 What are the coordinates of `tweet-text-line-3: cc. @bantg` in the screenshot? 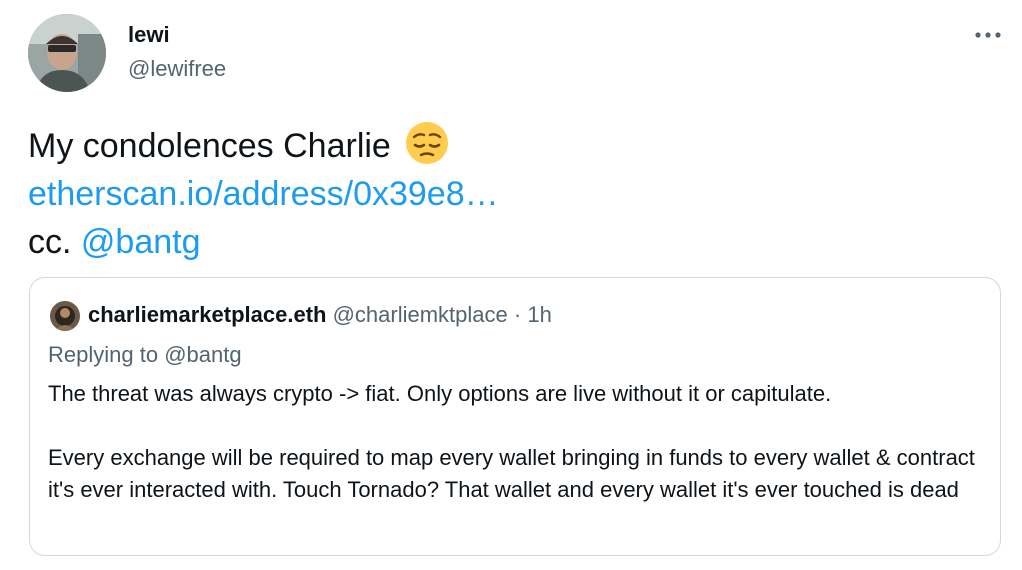 It's located at (508, 242).